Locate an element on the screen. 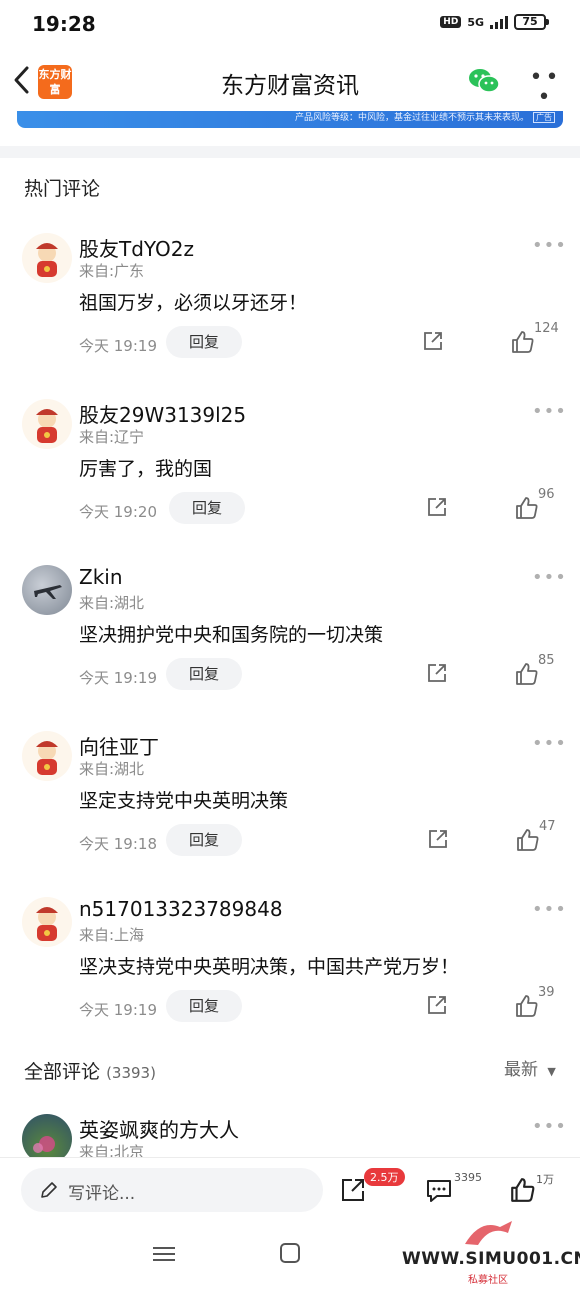  comment-location: 来自:辽宁 is located at coordinates (112, 437).